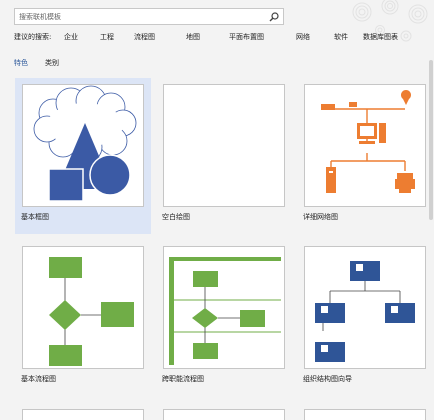  I want to click on template-card-basic-flowchart: 基本流程图, so click(83, 318).